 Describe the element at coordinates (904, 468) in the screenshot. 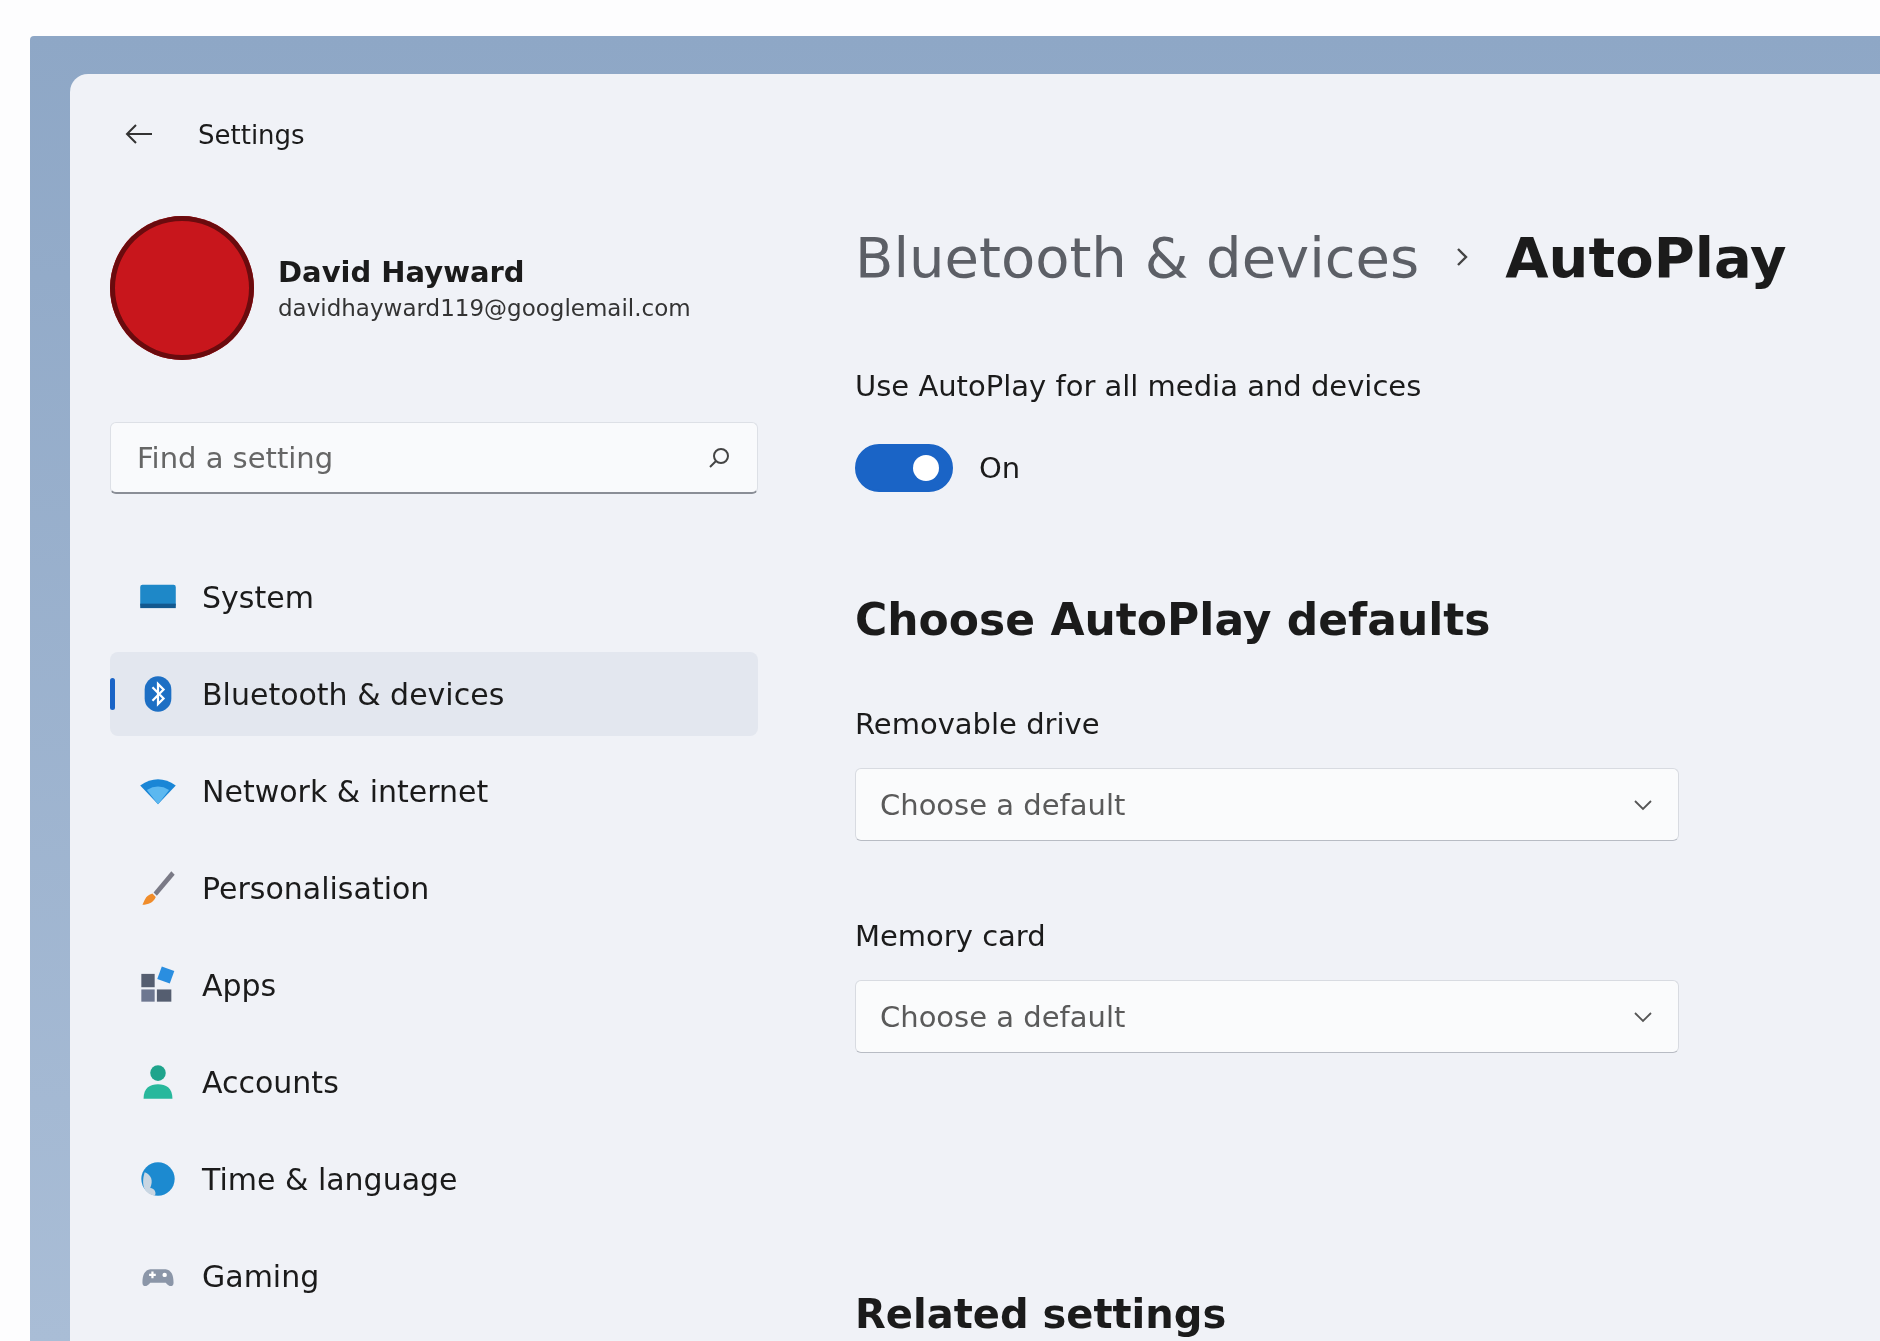

I see `toggle-switch` at that location.